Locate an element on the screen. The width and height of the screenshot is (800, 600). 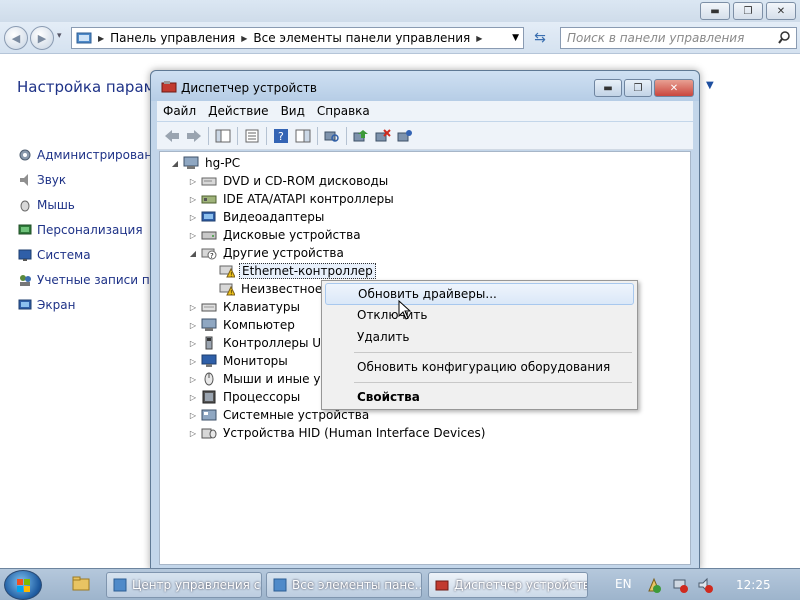
disable-device-icon is located at coordinates (405, 136).